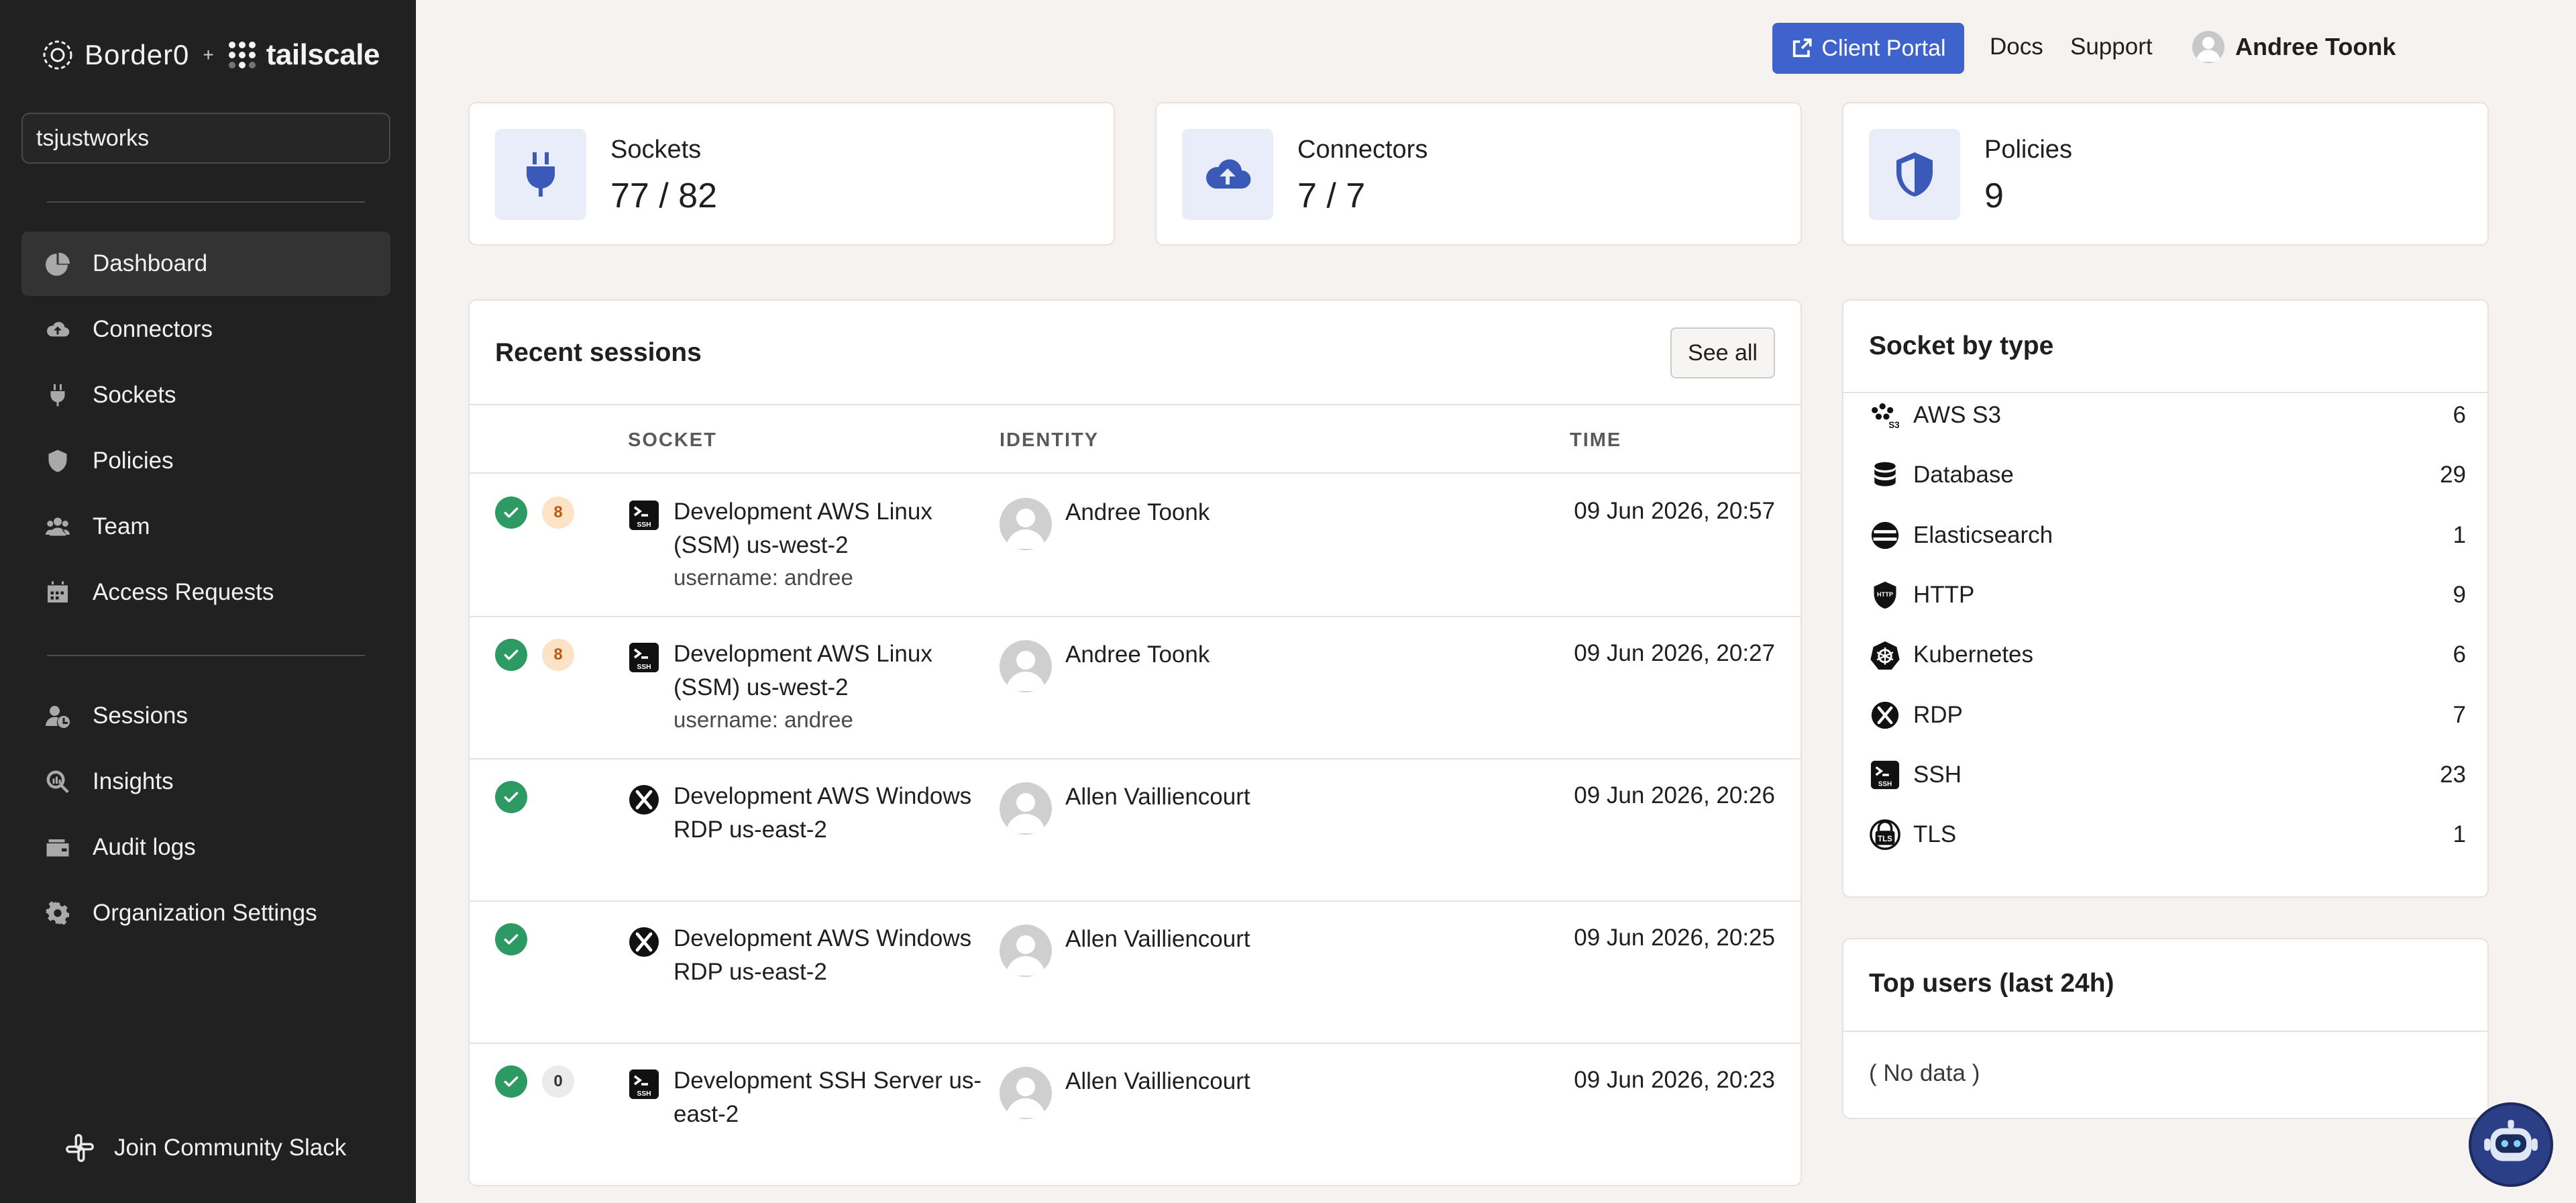  Describe the element at coordinates (1924, 1073) in the screenshot. I see `top-users-empty: ( No data )` at that location.